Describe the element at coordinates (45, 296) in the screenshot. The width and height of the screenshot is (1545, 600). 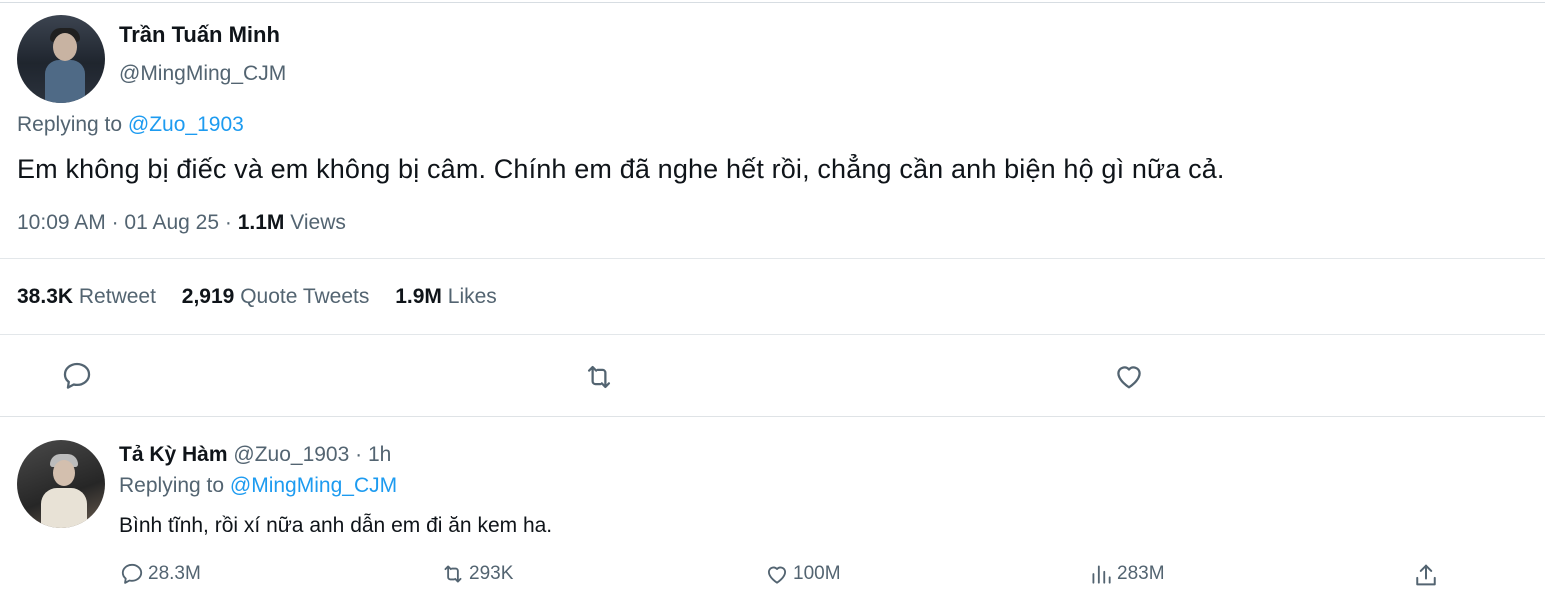
I see `retweet-count: 38.3K` at that location.